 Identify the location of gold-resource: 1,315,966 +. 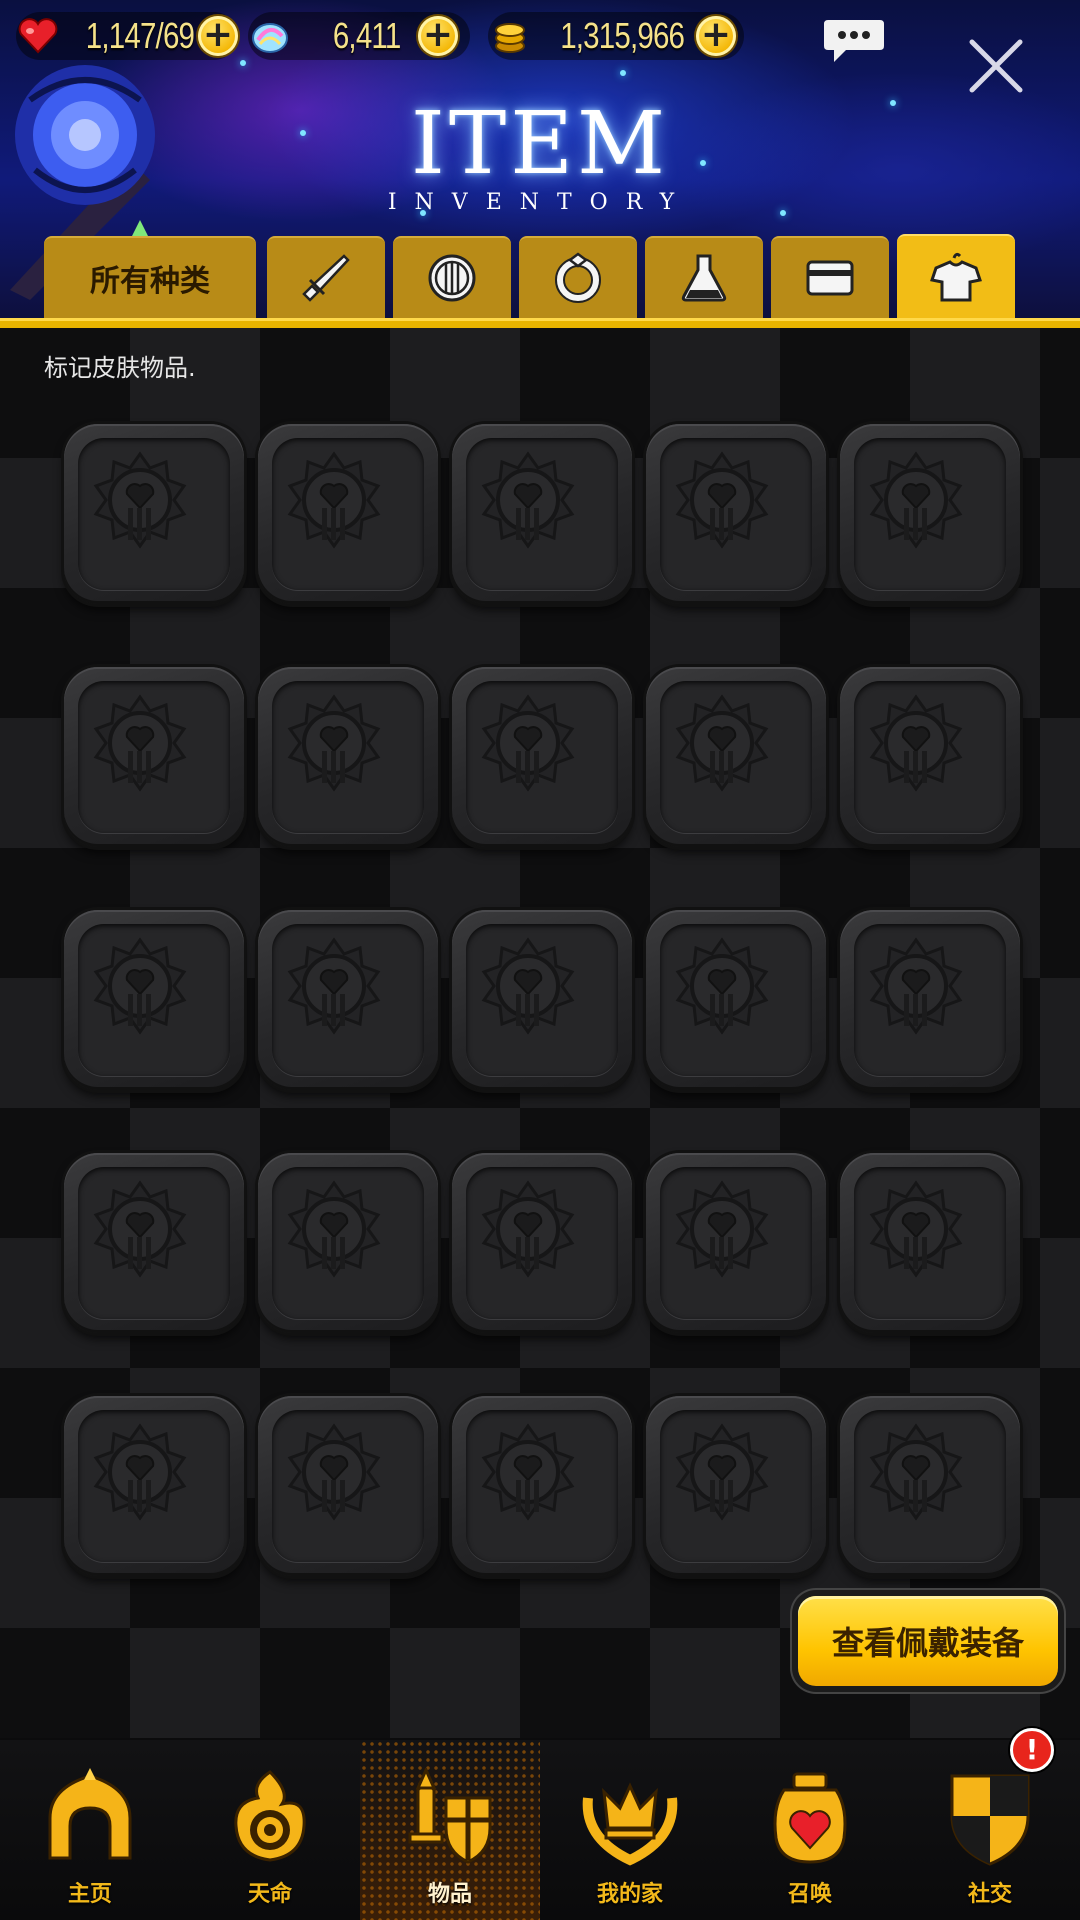
(616, 36).